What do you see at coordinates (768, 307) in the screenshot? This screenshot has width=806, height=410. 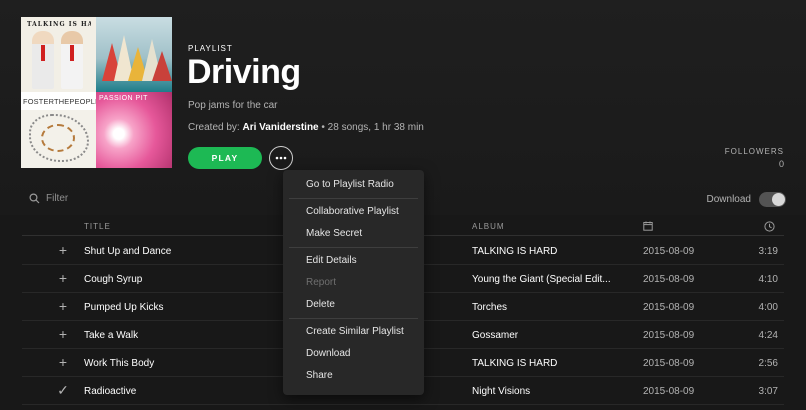 I see `track-duration: 4:00` at bounding box center [768, 307].